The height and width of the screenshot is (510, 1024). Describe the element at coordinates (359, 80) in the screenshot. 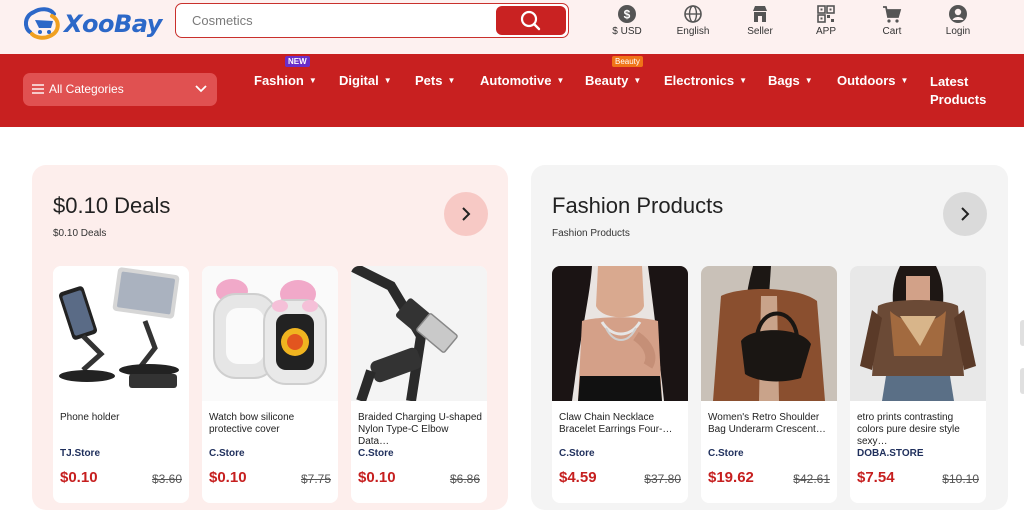

I see `nav-item-label: Digital` at that location.